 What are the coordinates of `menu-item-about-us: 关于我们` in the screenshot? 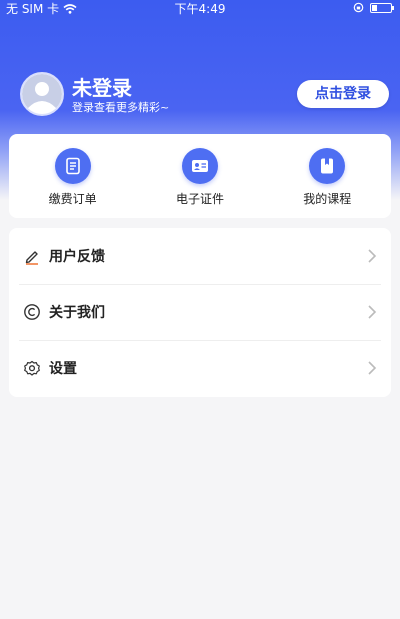 It's located at (200, 312).